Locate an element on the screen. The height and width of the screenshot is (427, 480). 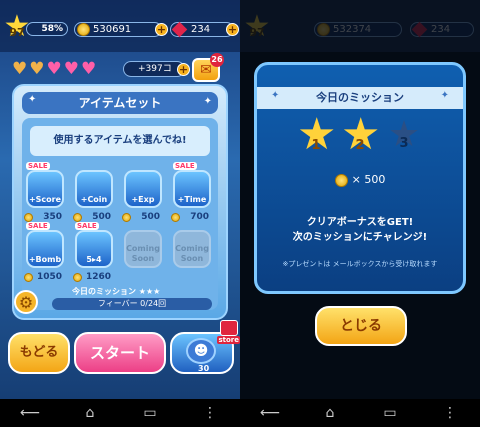
exp-percent: 58% is located at coordinates (47, 29).